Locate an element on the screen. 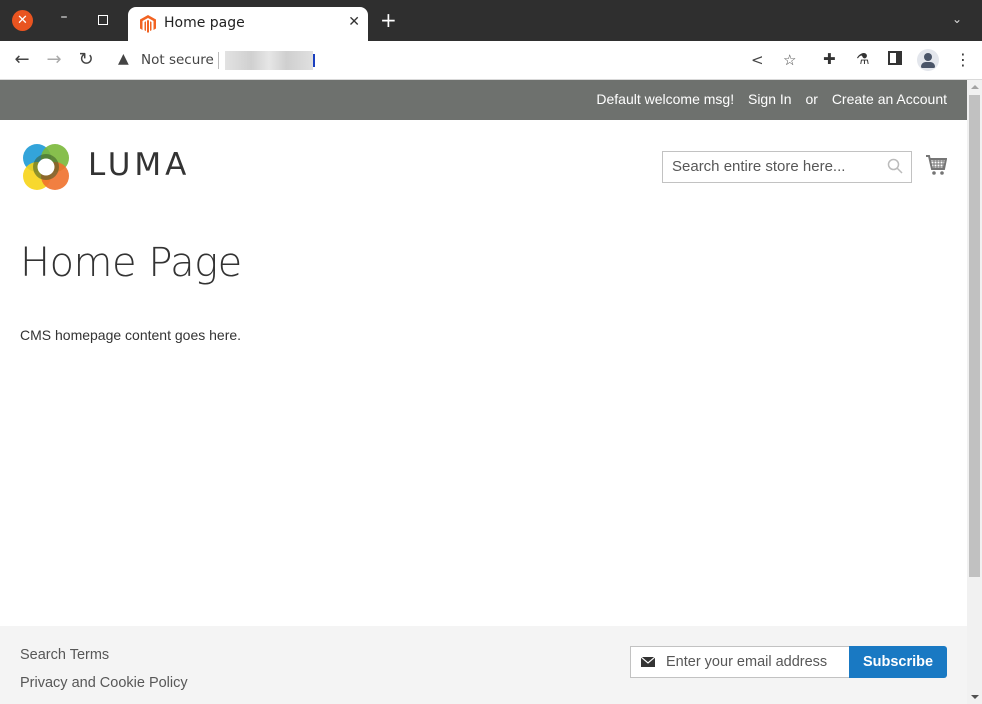 The width and height of the screenshot is (982, 704). reload-icon: ↻ is located at coordinates (86, 59).